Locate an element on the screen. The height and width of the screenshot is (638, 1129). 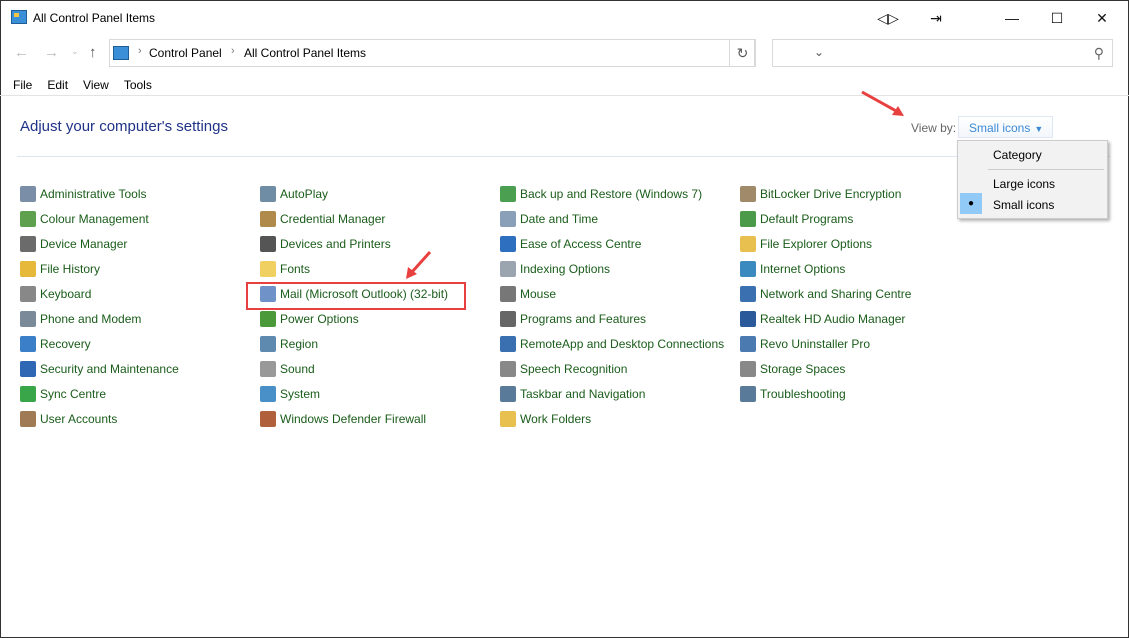
control-panel-item: File Explorer Options is located at coordinates (806, 244).